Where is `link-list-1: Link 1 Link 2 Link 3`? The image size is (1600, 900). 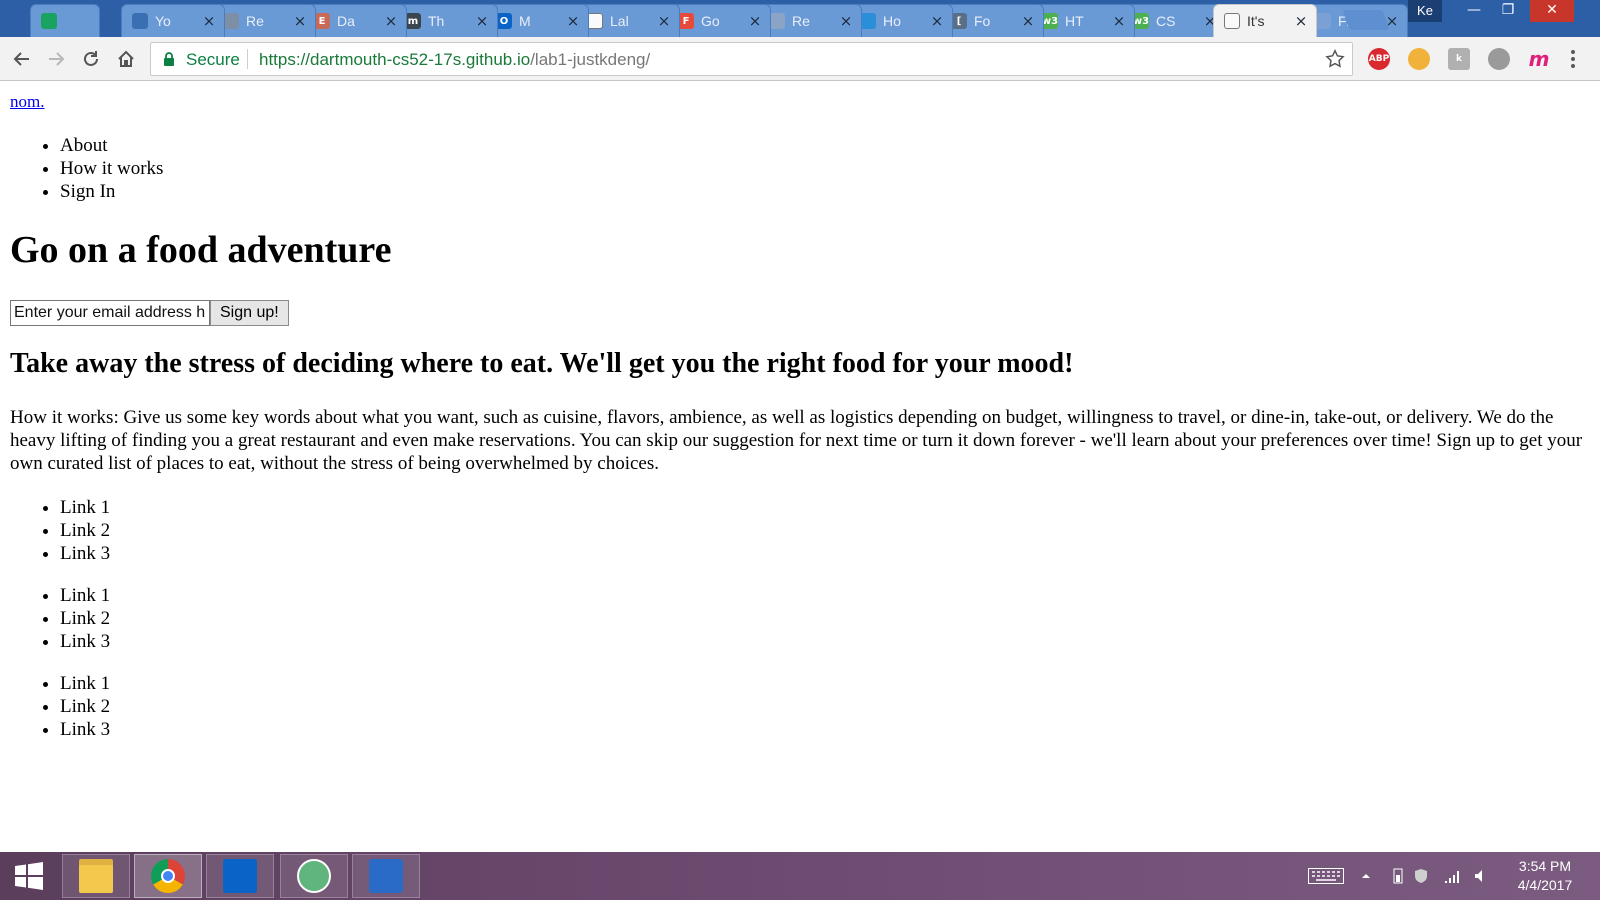
link-list-1: Link 1 Link 2 Link 3 is located at coordinates (85, 530).